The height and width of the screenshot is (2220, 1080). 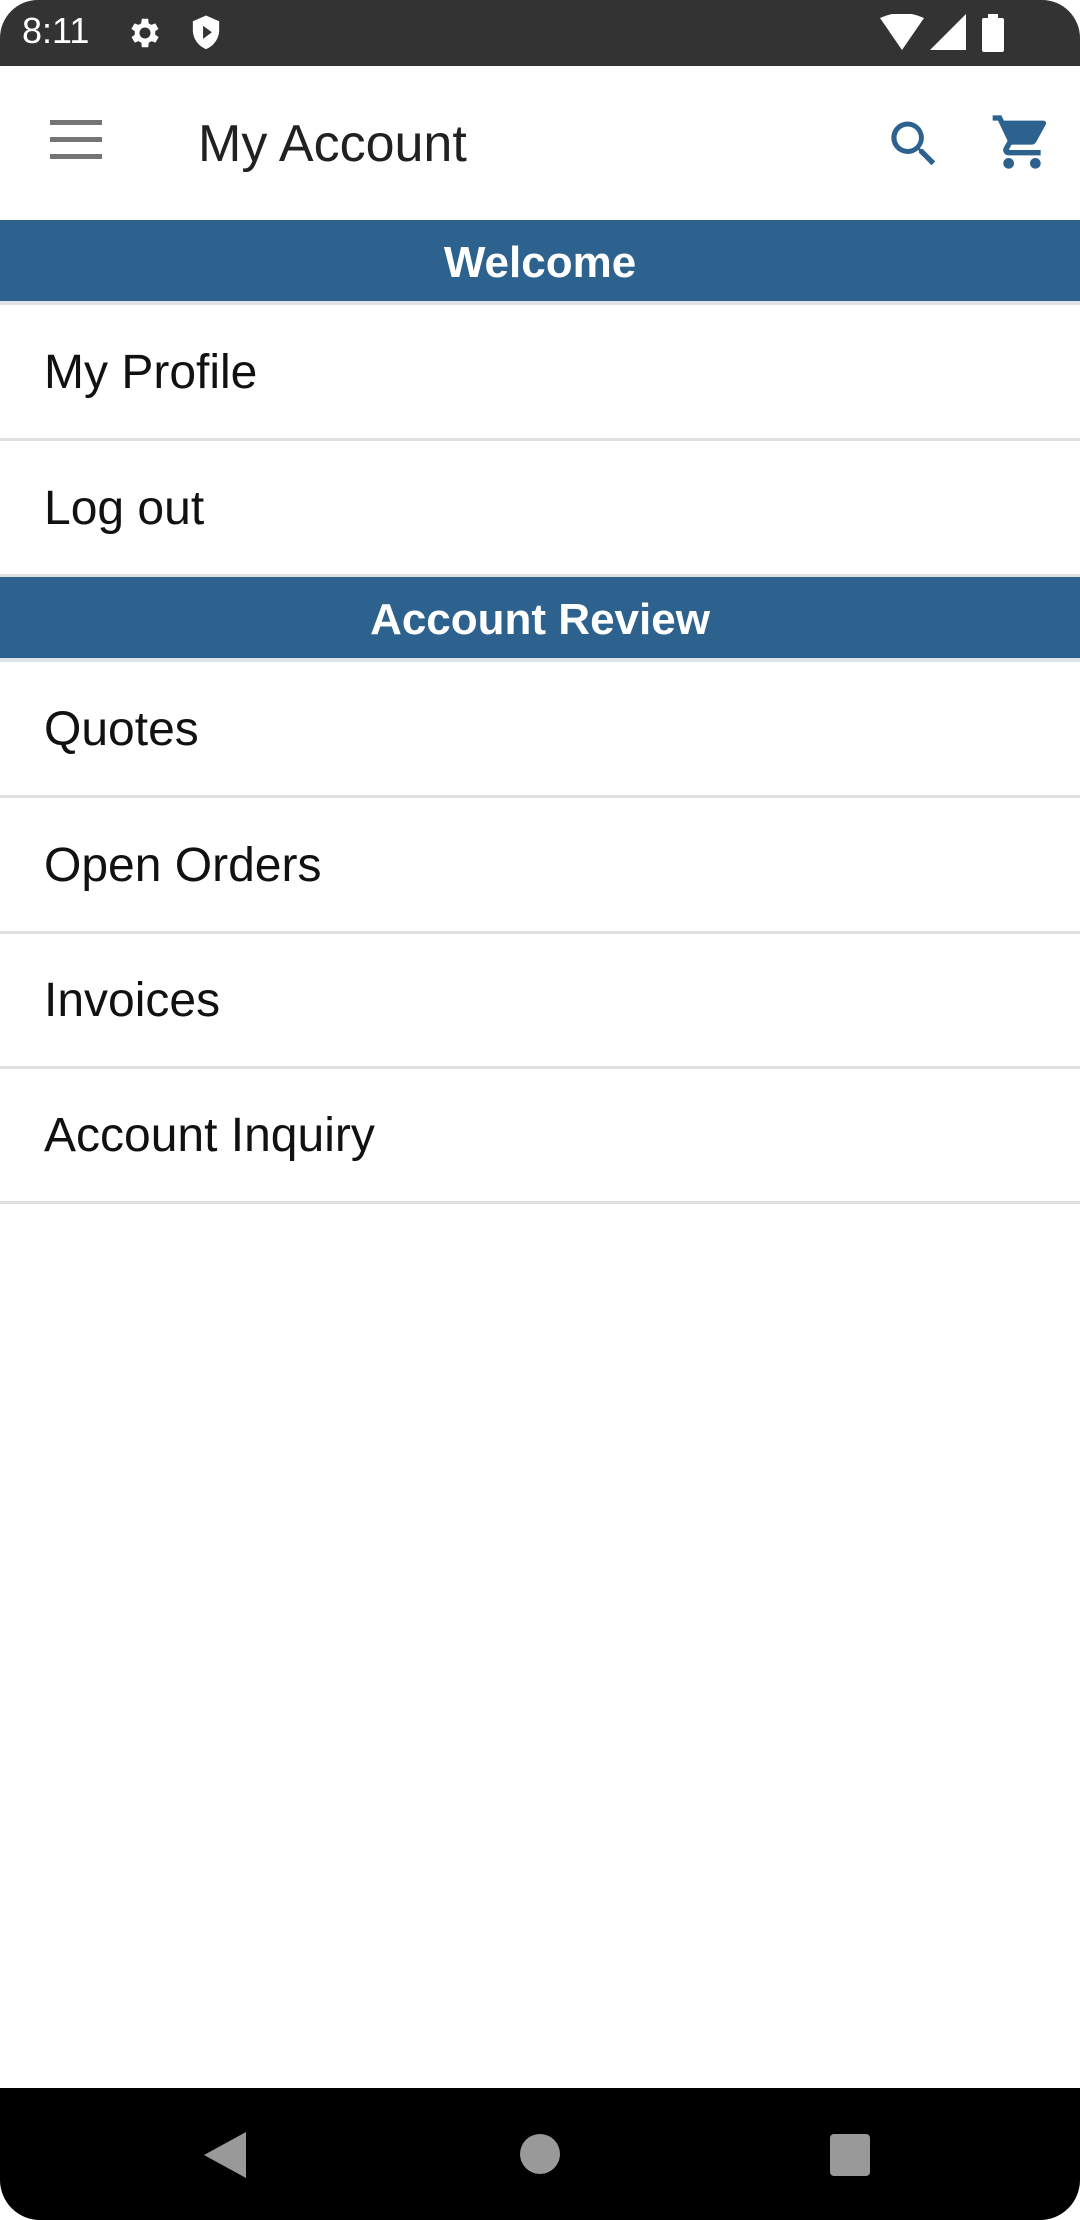 I want to click on menu-item-quotes: Quotes, so click(x=540, y=730).